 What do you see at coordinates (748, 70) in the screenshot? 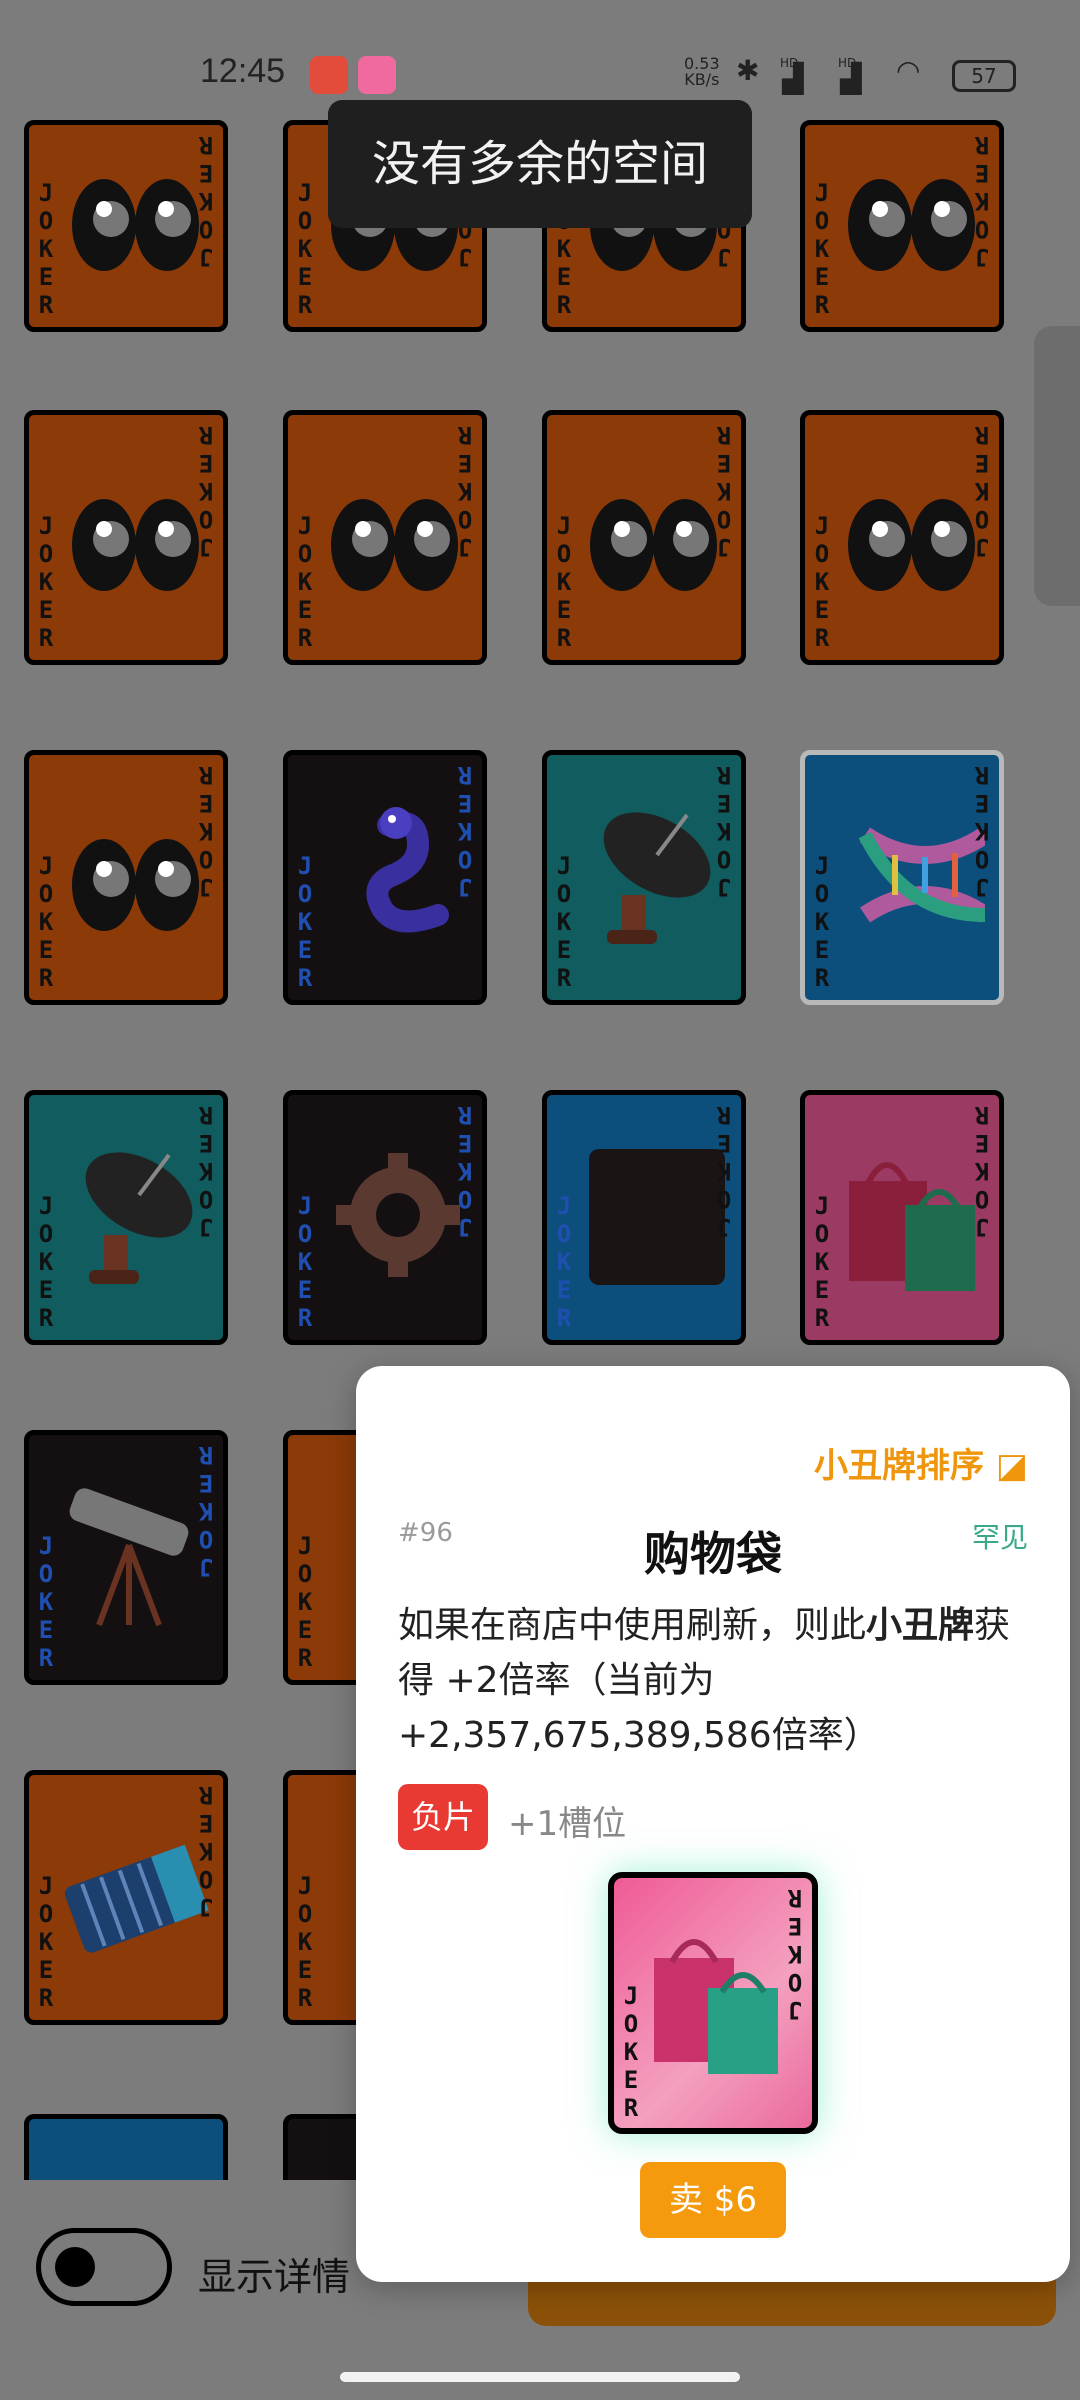
I see `bluetooth-icon: ✱` at bounding box center [748, 70].